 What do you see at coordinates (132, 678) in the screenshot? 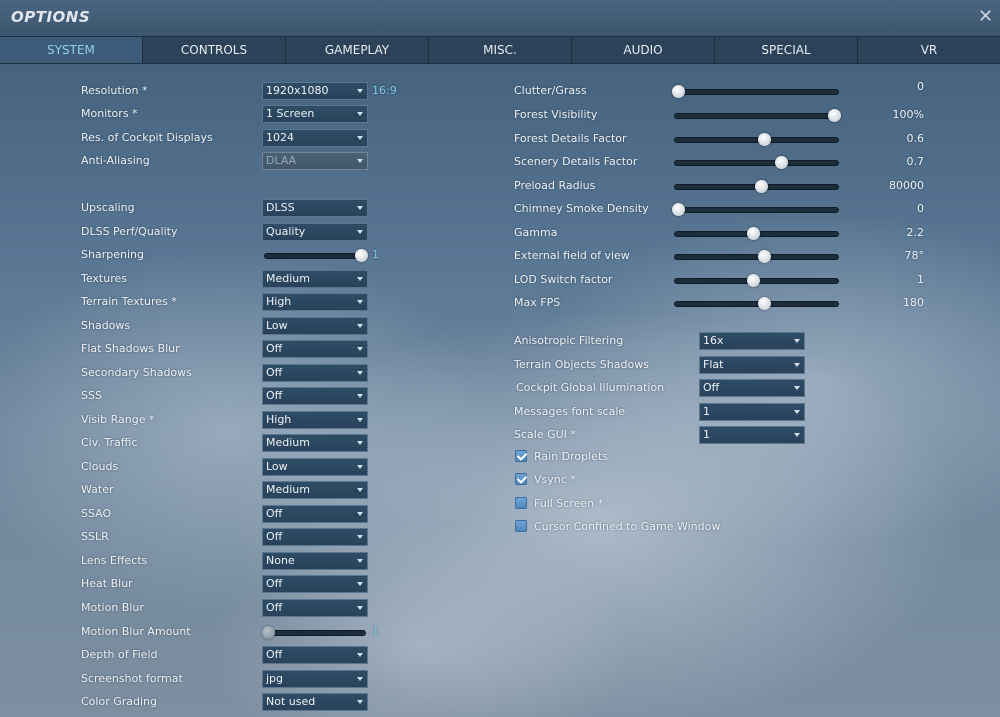
I see `setting-label: Screenshot format` at bounding box center [132, 678].